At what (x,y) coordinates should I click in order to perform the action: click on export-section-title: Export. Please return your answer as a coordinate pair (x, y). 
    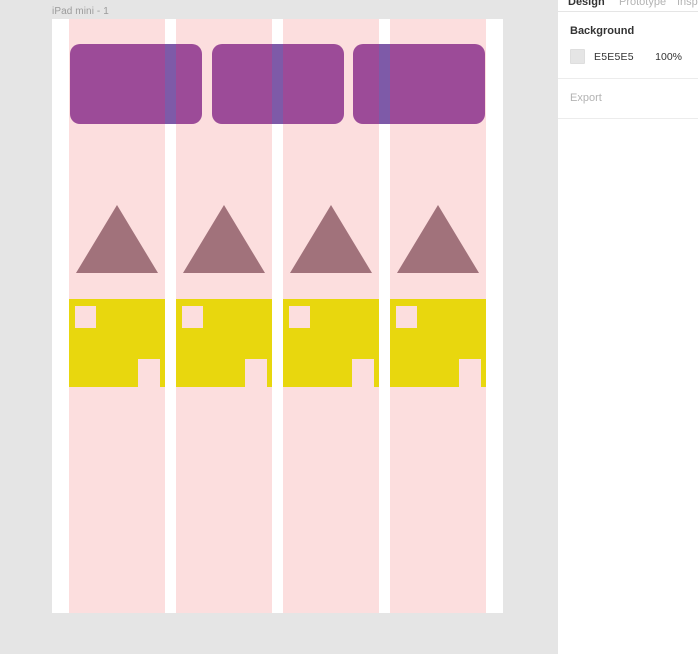
    Looking at the image, I should click on (628, 98).